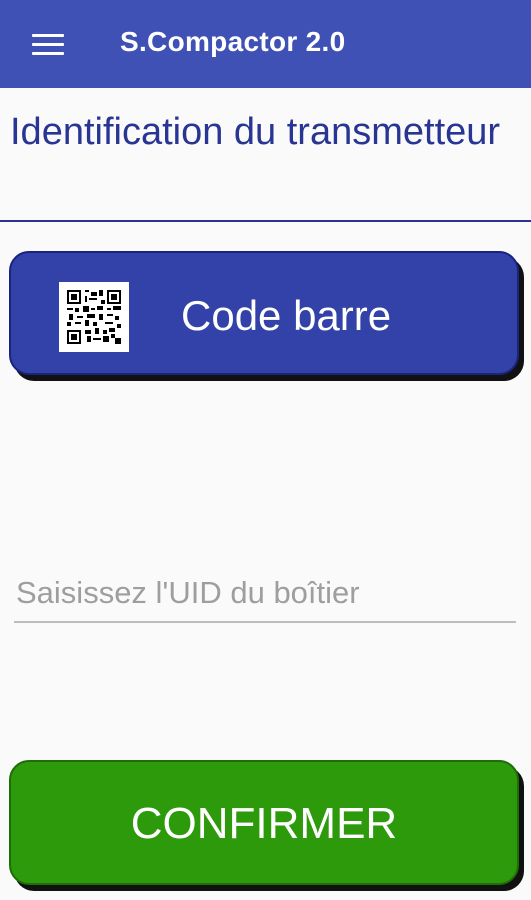 This screenshot has width=531, height=900. Describe the element at coordinates (233, 41) in the screenshot. I see `app-title: S.Compactor 2.0` at that location.